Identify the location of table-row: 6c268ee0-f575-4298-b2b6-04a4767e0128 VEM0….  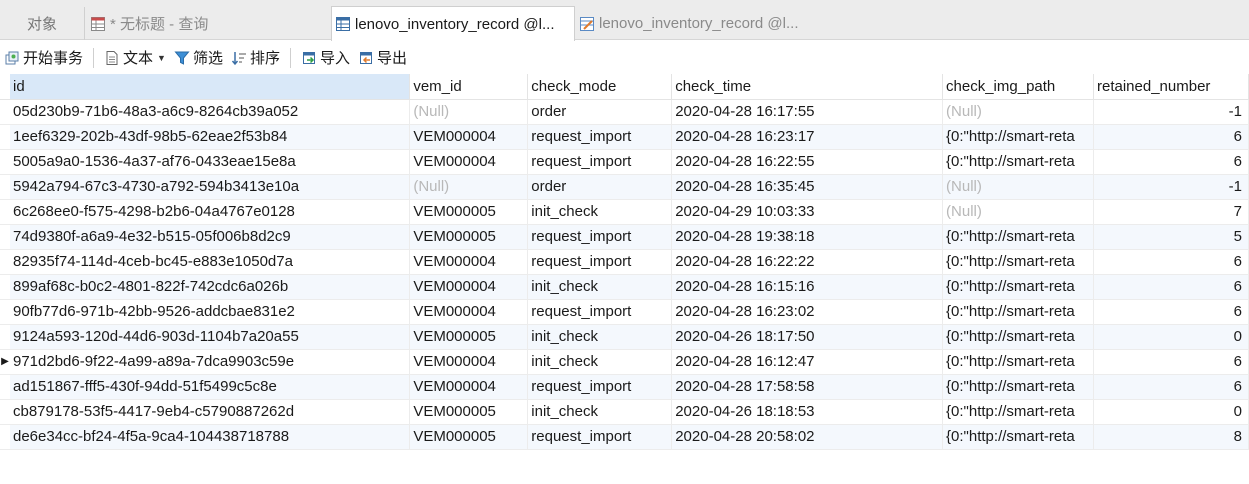
(624, 212).